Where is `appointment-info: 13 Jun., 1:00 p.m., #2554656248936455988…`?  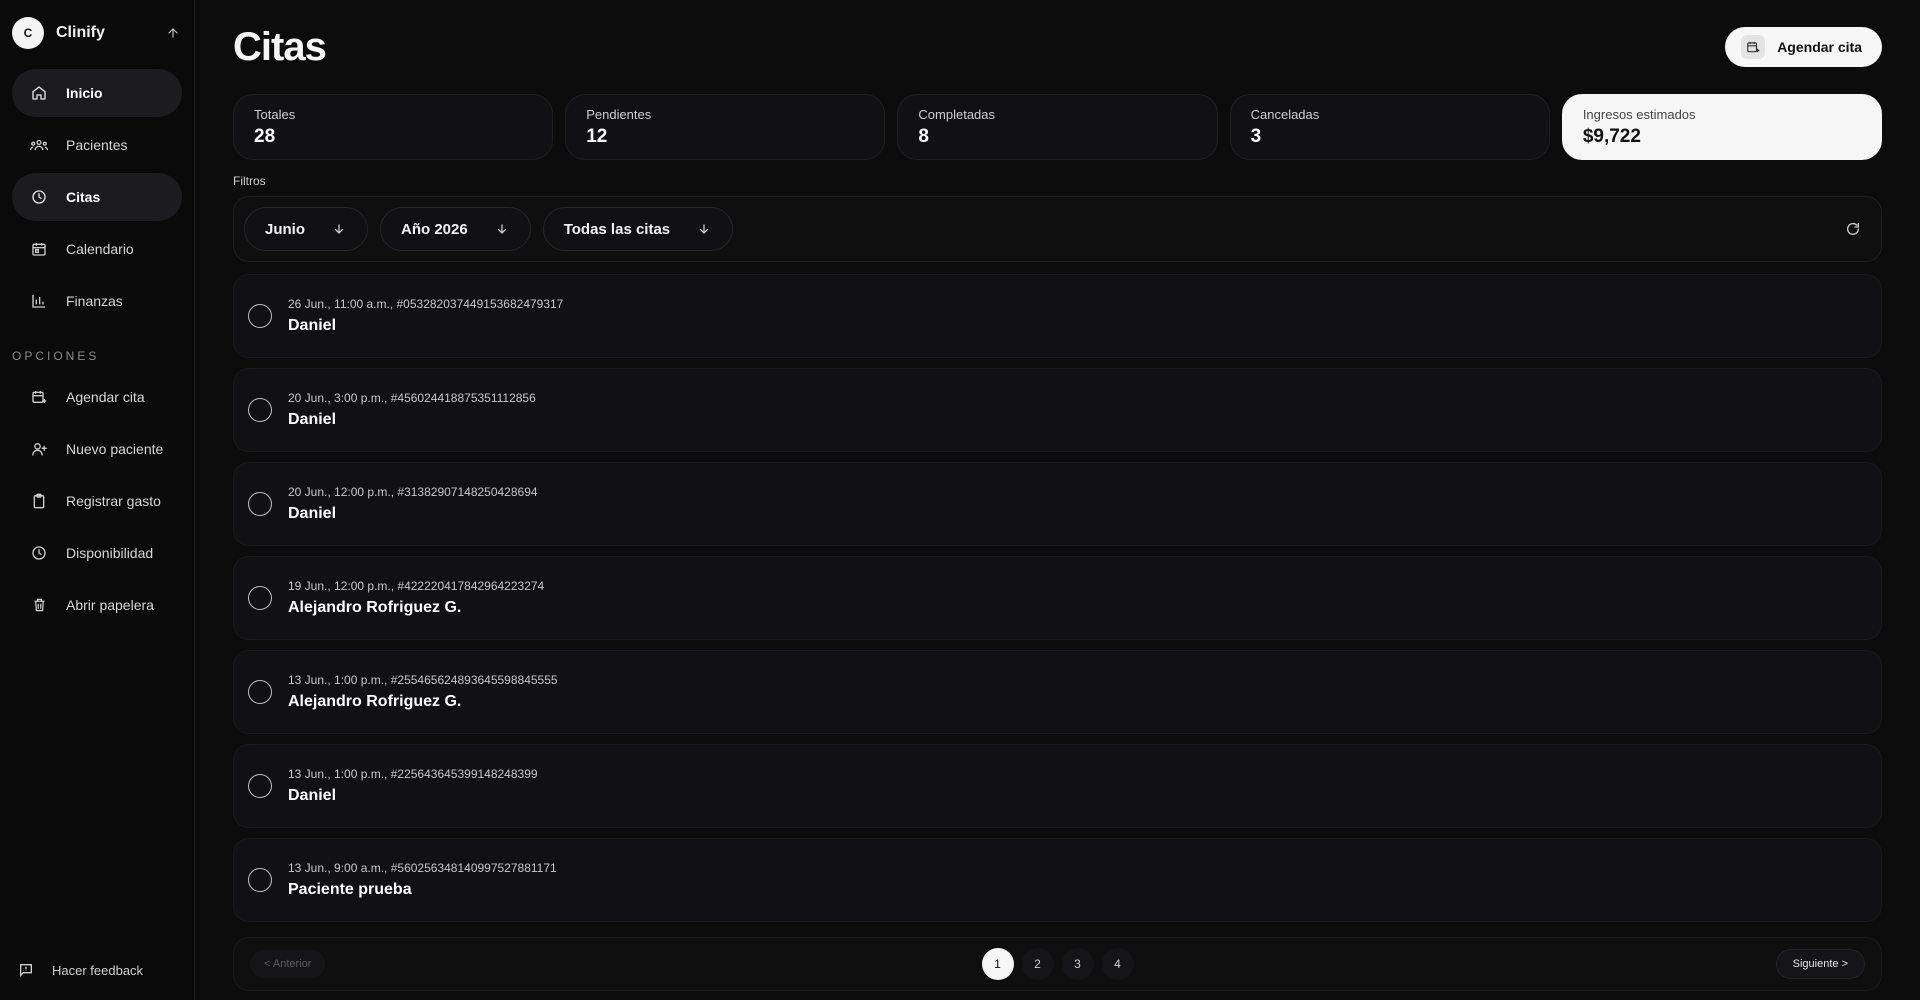
appointment-info: 13 Jun., 1:00 p.m., #2554656248936455988… is located at coordinates (423, 692).